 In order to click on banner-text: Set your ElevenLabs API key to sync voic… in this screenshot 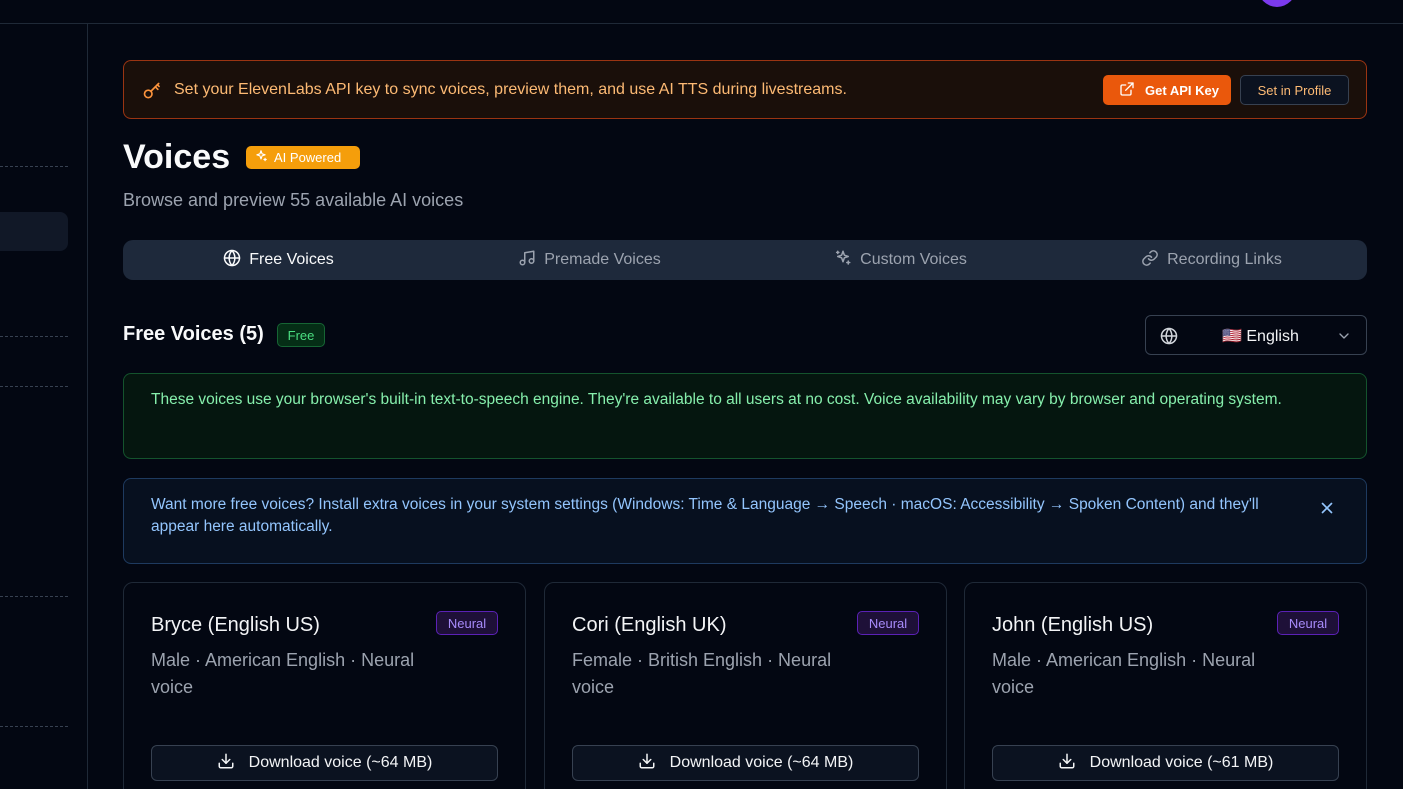, I will do `click(510, 89)`.